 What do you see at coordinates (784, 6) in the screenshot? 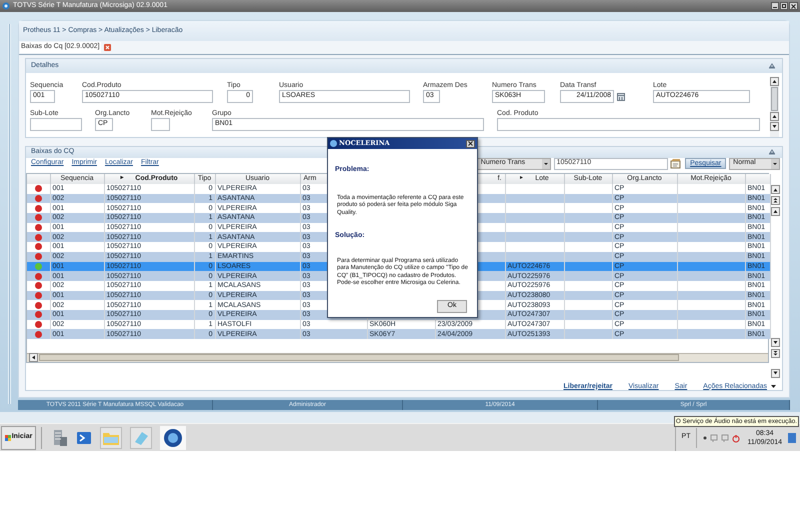
I see `restore-button` at bounding box center [784, 6].